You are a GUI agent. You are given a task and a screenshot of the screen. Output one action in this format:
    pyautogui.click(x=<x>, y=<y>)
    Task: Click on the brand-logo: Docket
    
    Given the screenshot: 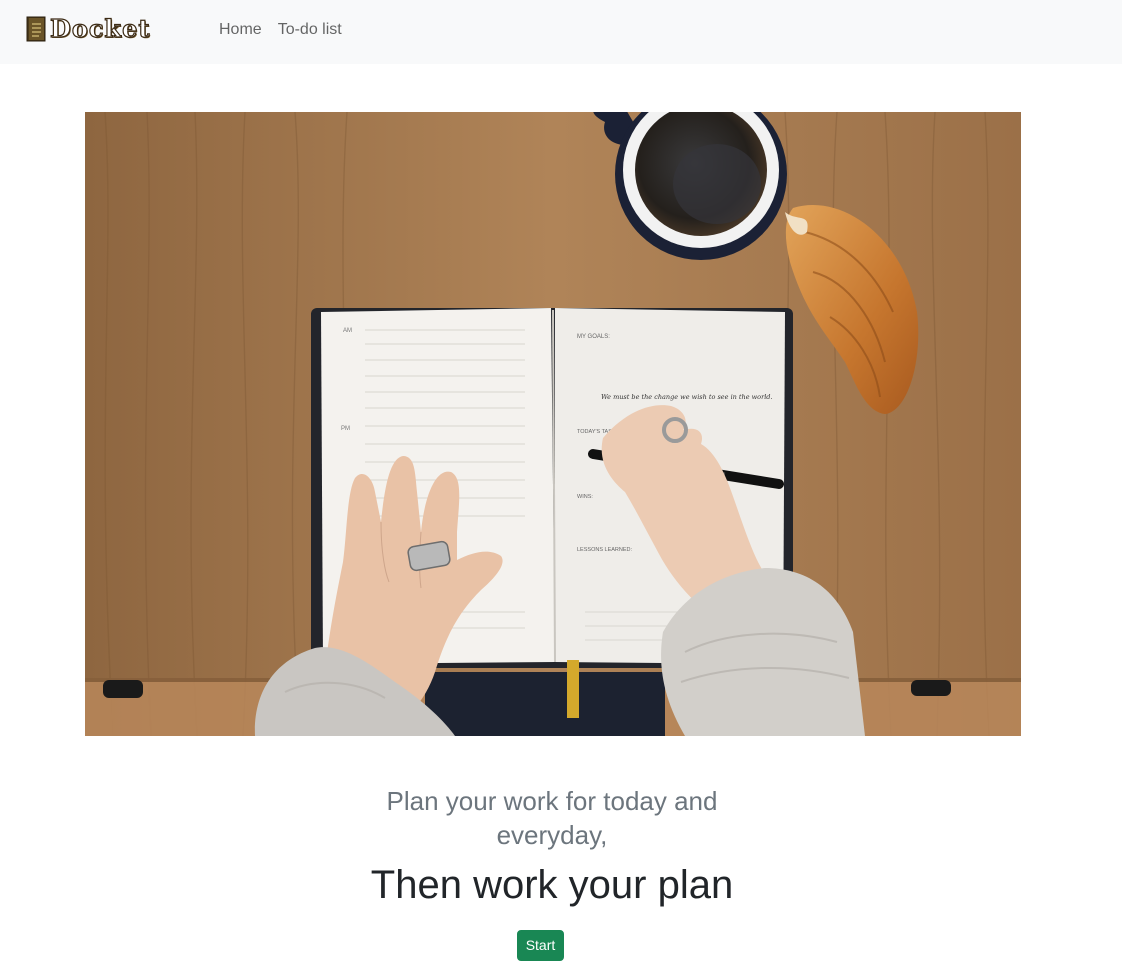 What is the action you would take?
    pyautogui.click(x=88, y=28)
    